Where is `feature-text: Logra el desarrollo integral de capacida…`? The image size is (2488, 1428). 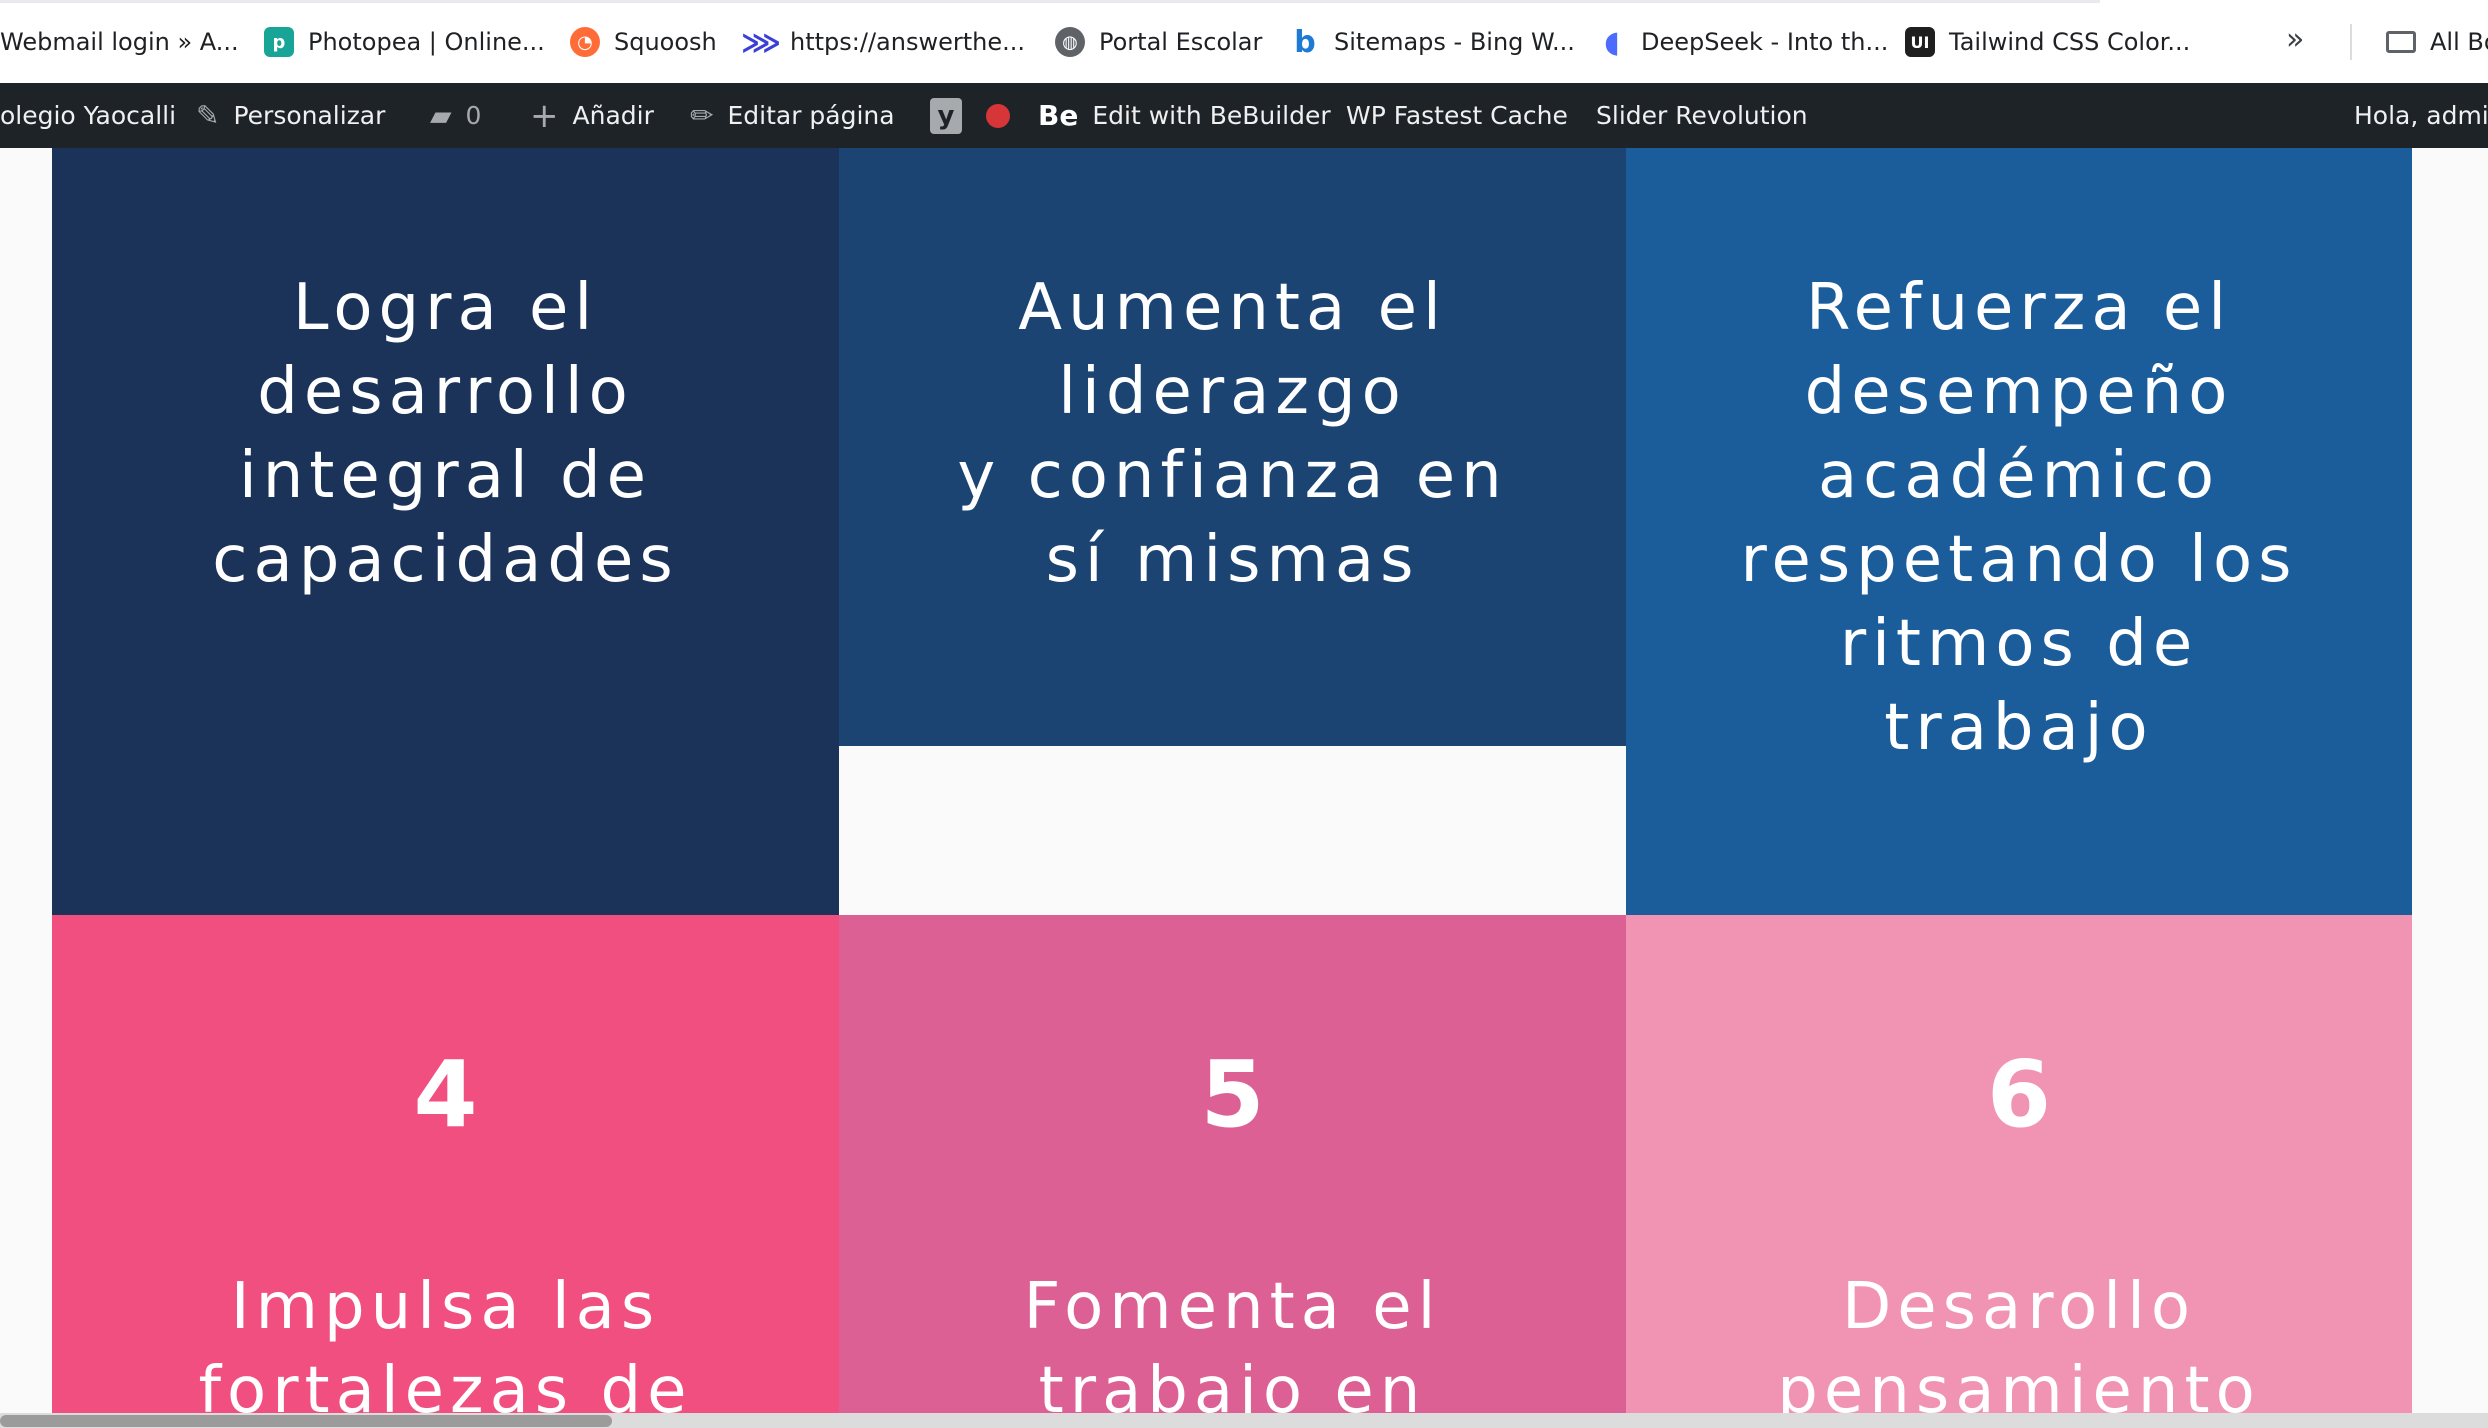 feature-text: Logra el desarrollo integral de capacida… is located at coordinates (445, 434).